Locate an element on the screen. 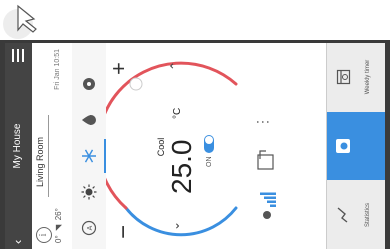 This screenshot has height=249, width=390. date-time: Fri Jan 10:51 is located at coordinates (57, 69).